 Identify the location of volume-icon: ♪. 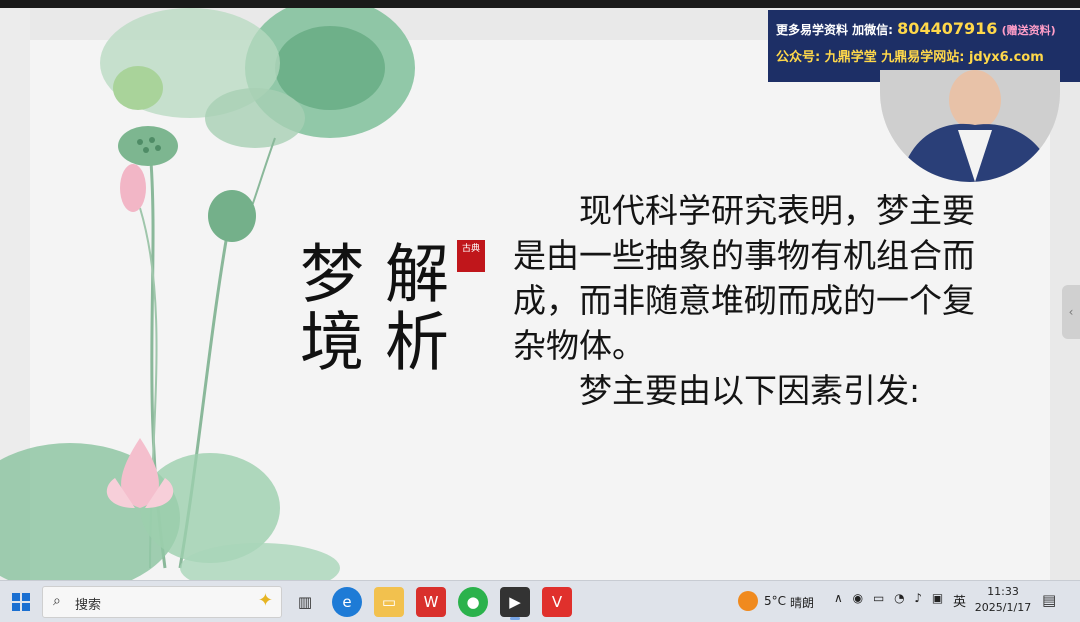
(918, 598).